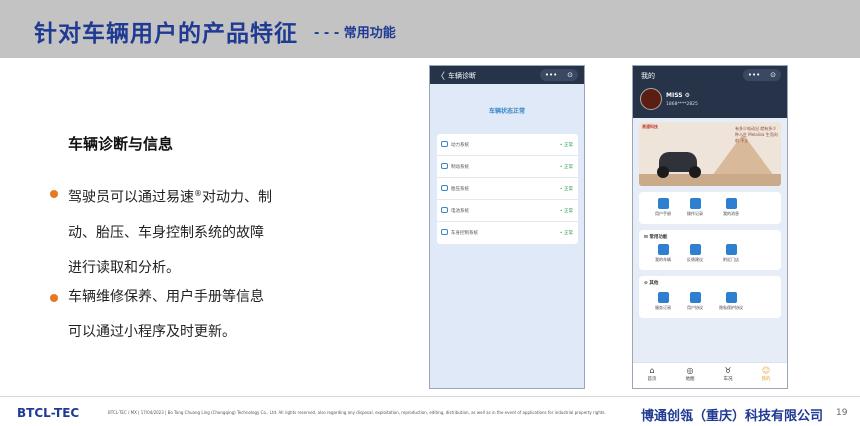 Image resolution: width=860 pixels, height=426 pixels. I want to click on user-name: MISS ⚙, so click(678, 95).